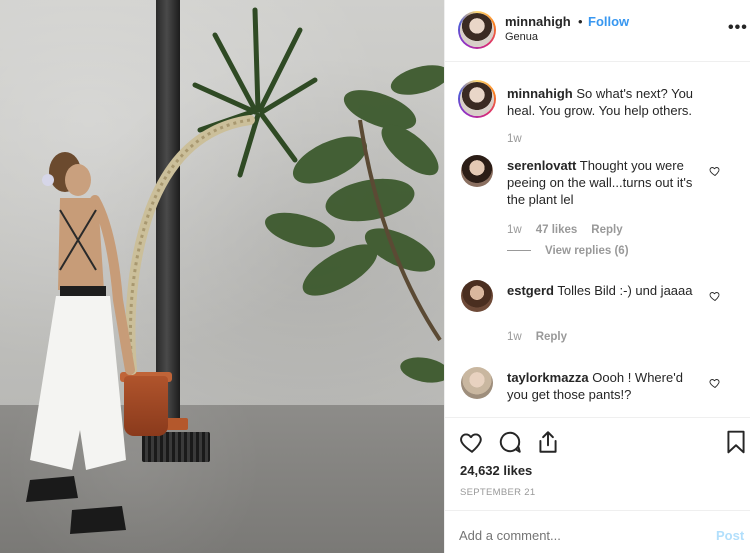 The image size is (750, 553). What do you see at coordinates (514, 139) in the screenshot?
I see `caption-time: 1w` at bounding box center [514, 139].